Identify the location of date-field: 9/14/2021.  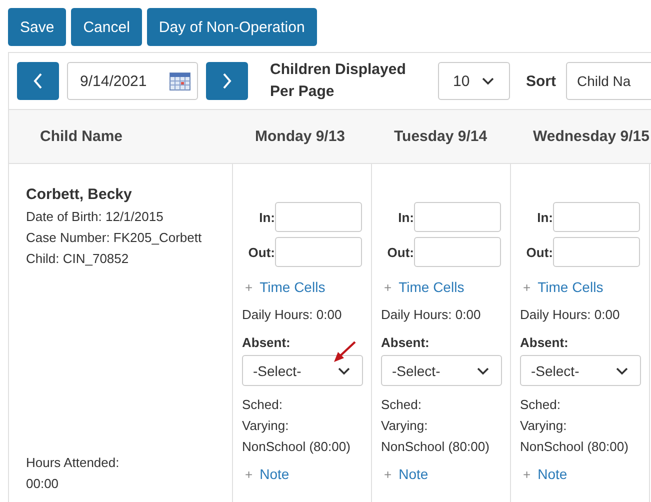
(132, 81).